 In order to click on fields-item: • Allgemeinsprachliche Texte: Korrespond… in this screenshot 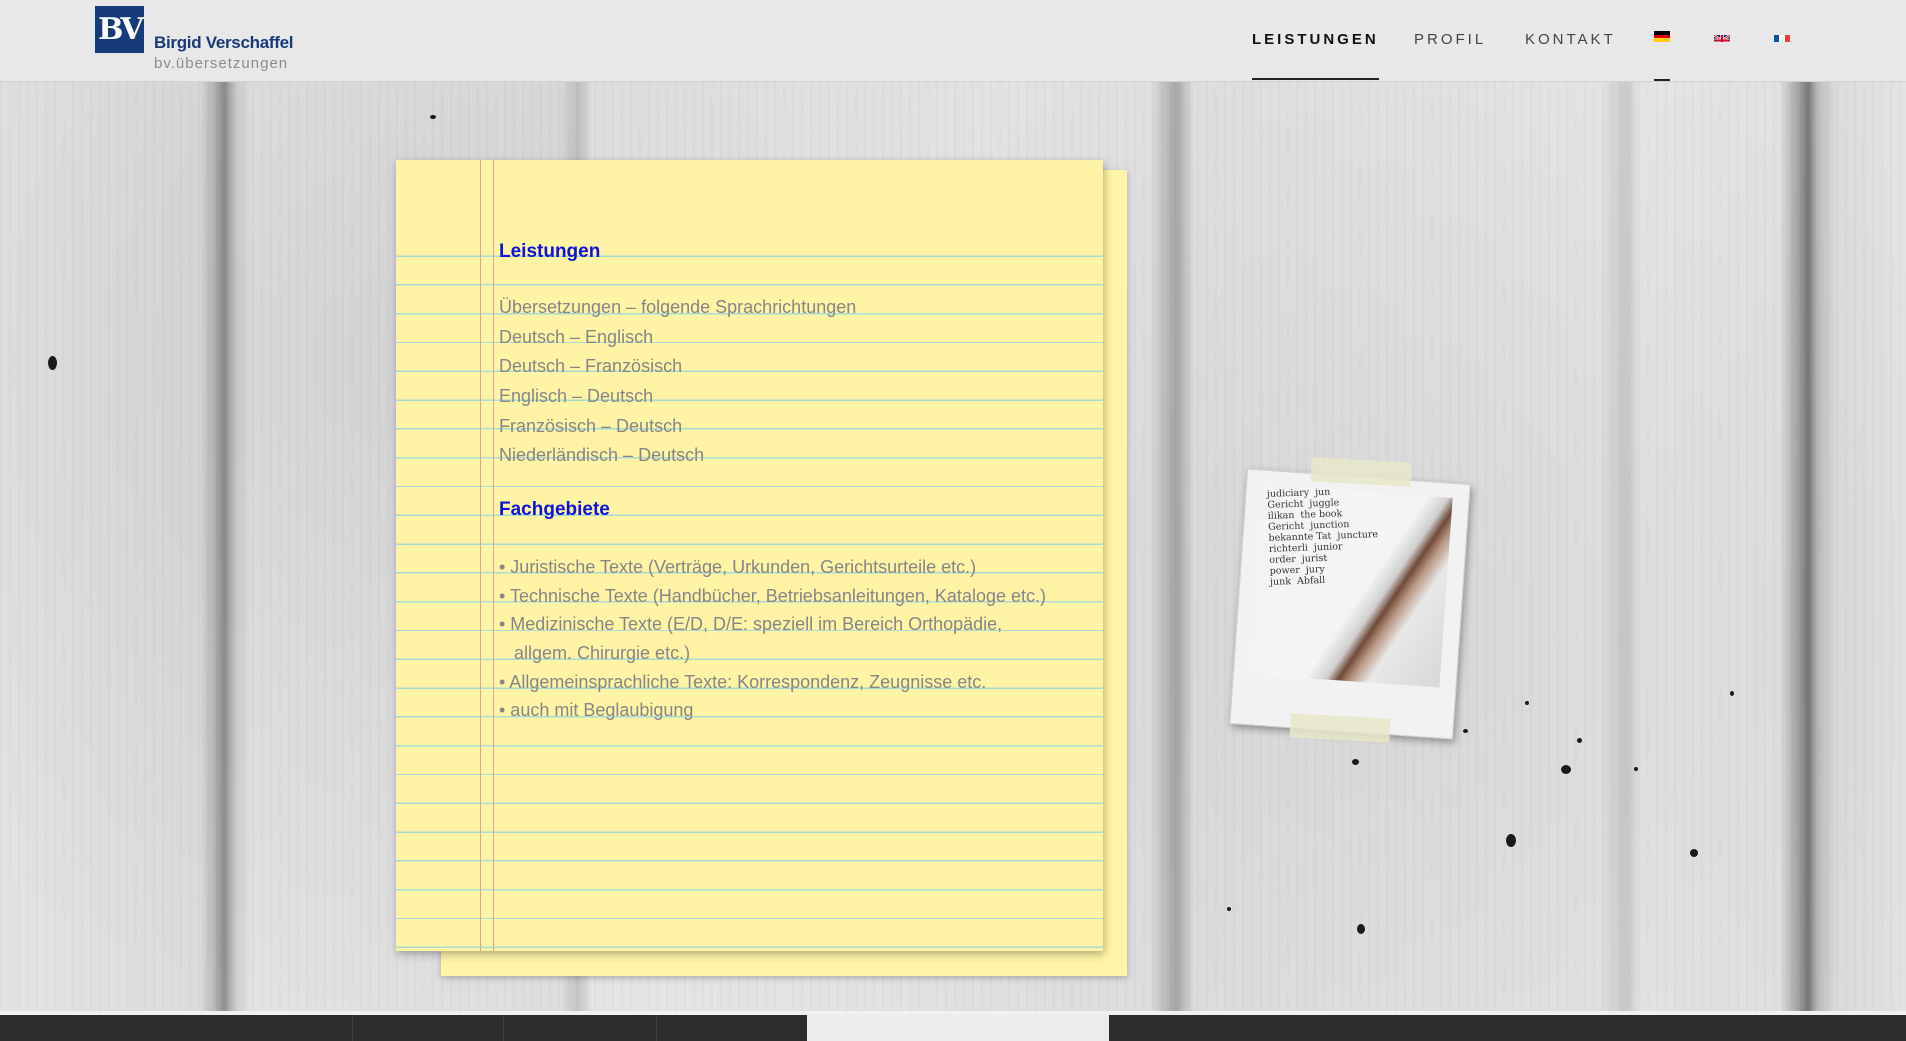, I will do `click(743, 681)`.